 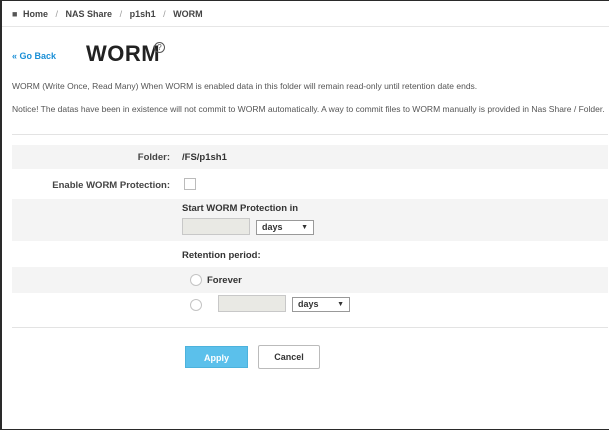 What do you see at coordinates (224, 280) in the screenshot?
I see `forever-label: Forever` at bounding box center [224, 280].